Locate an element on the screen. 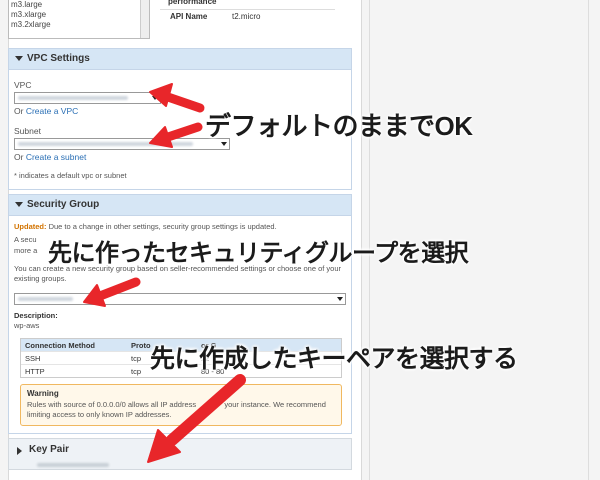 The image size is (600, 480). list-item: m3.xlarge is located at coordinates (79, 15).